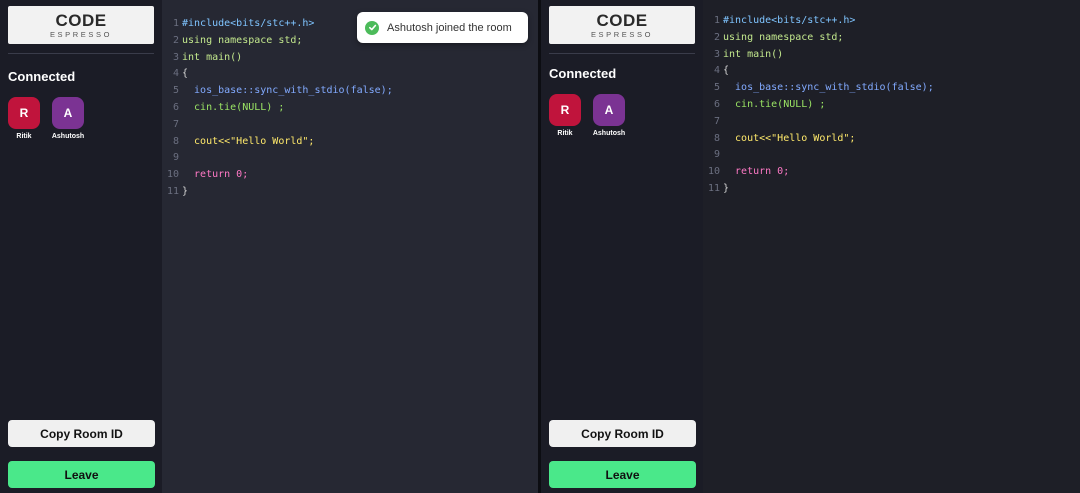 The width and height of the screenshot is (1080, 493). What do you see at coordinates (449, 27) in the screenshot?
I see `toast-message: Ashutosh joined the room` at bounding box center [449, 27].